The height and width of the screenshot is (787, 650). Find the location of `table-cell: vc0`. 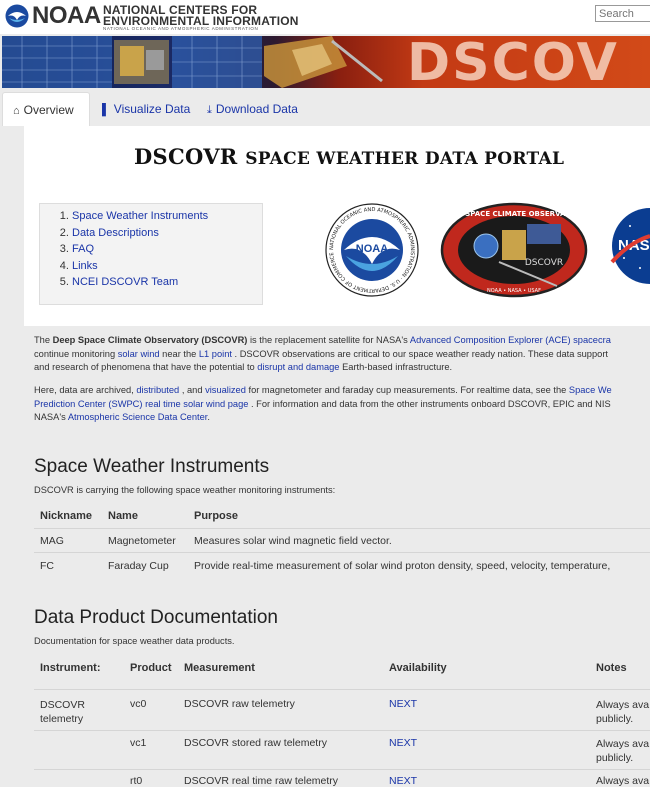

table-cell: vc0 is located at coordinates (138, 704).